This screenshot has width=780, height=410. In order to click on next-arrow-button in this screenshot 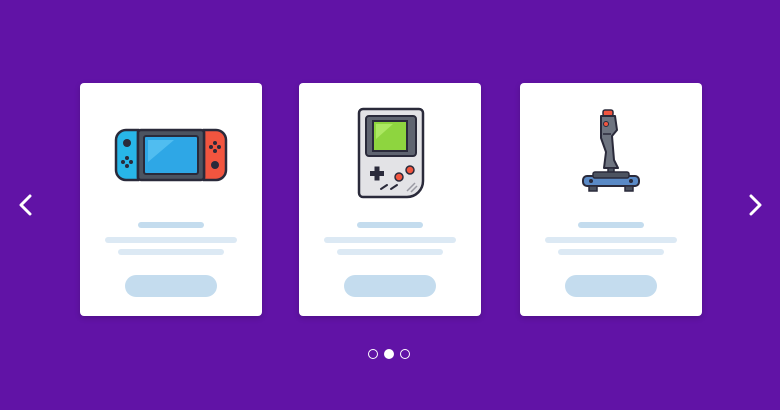, I will do `click(755, 205)`.